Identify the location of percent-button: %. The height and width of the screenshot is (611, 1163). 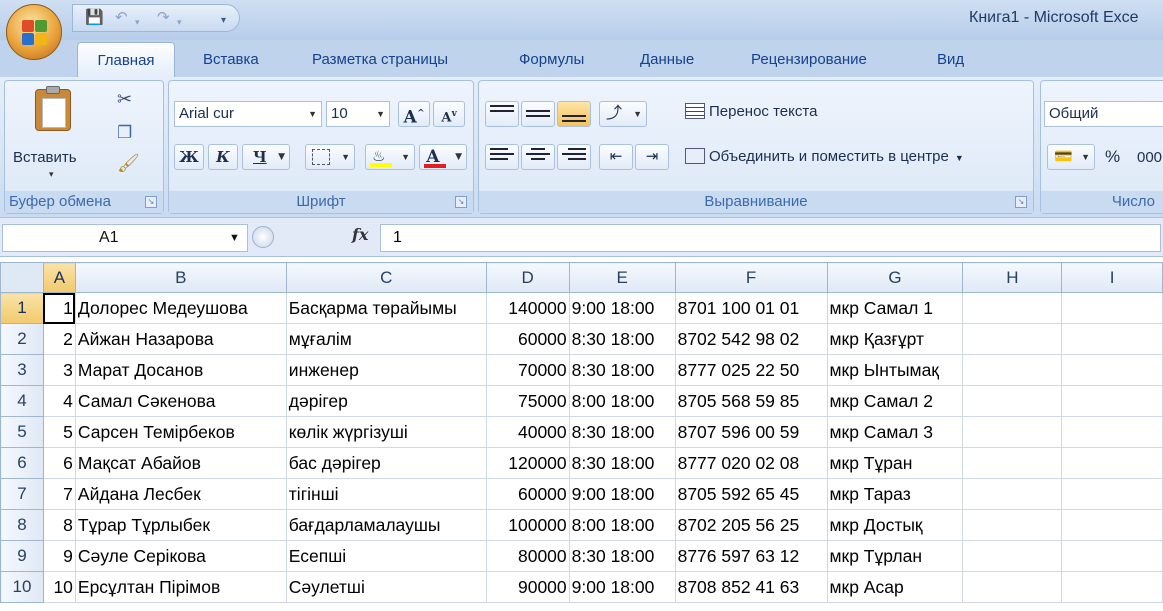
(1112, 157).